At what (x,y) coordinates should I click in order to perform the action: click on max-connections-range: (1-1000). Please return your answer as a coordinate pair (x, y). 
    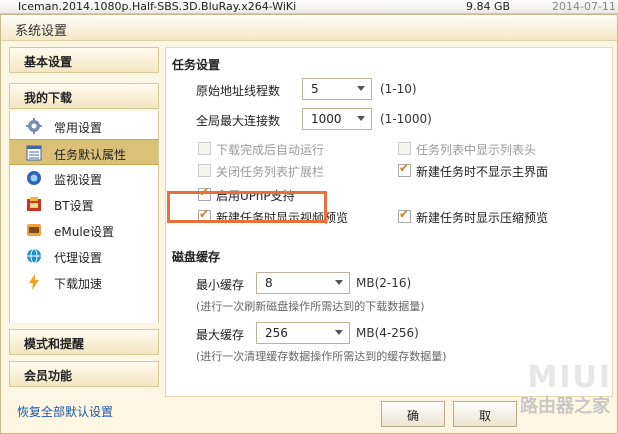
    Looking at the image, I should click on (406, 119).